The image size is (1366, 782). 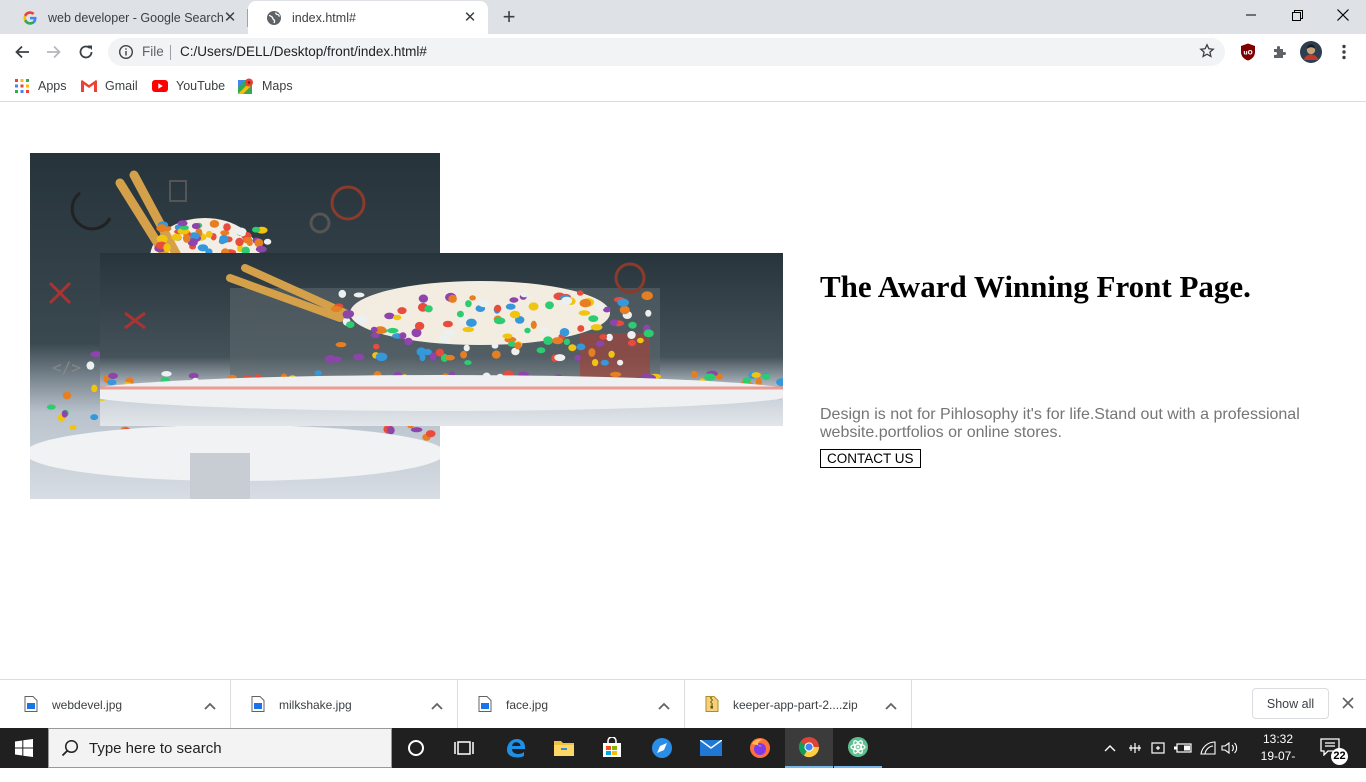 I want to click on tab-title: index.html#, so click(x=324, y=17).